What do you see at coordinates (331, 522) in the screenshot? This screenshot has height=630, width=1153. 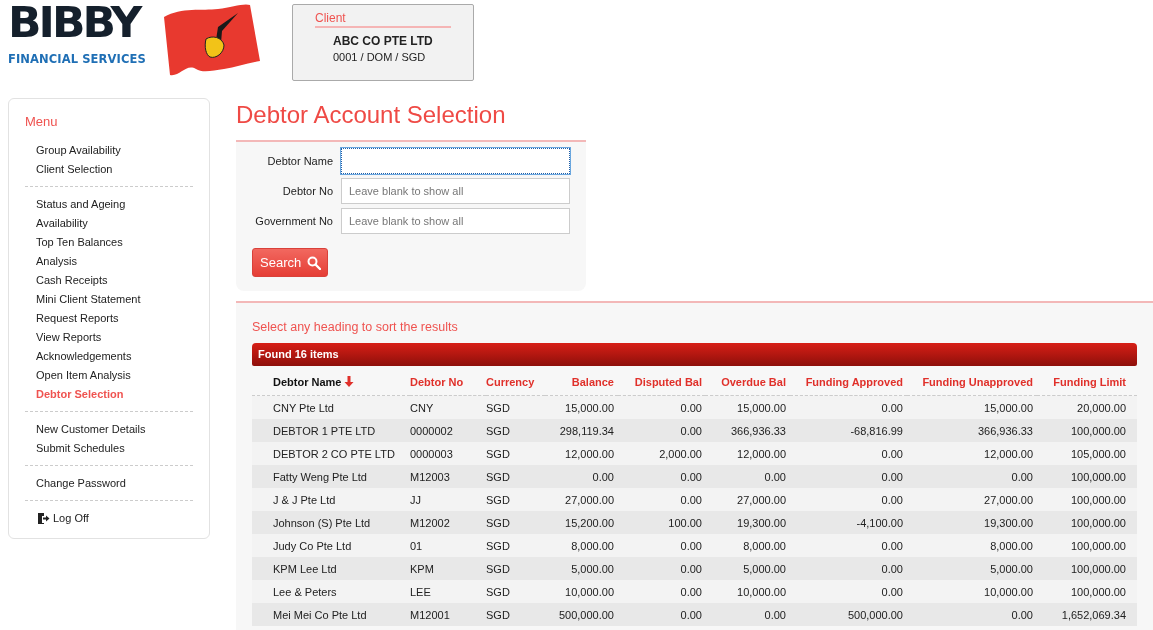 I see `table-cell: Johnson (S) Pte Ltd` at bounding box center [331, 522].